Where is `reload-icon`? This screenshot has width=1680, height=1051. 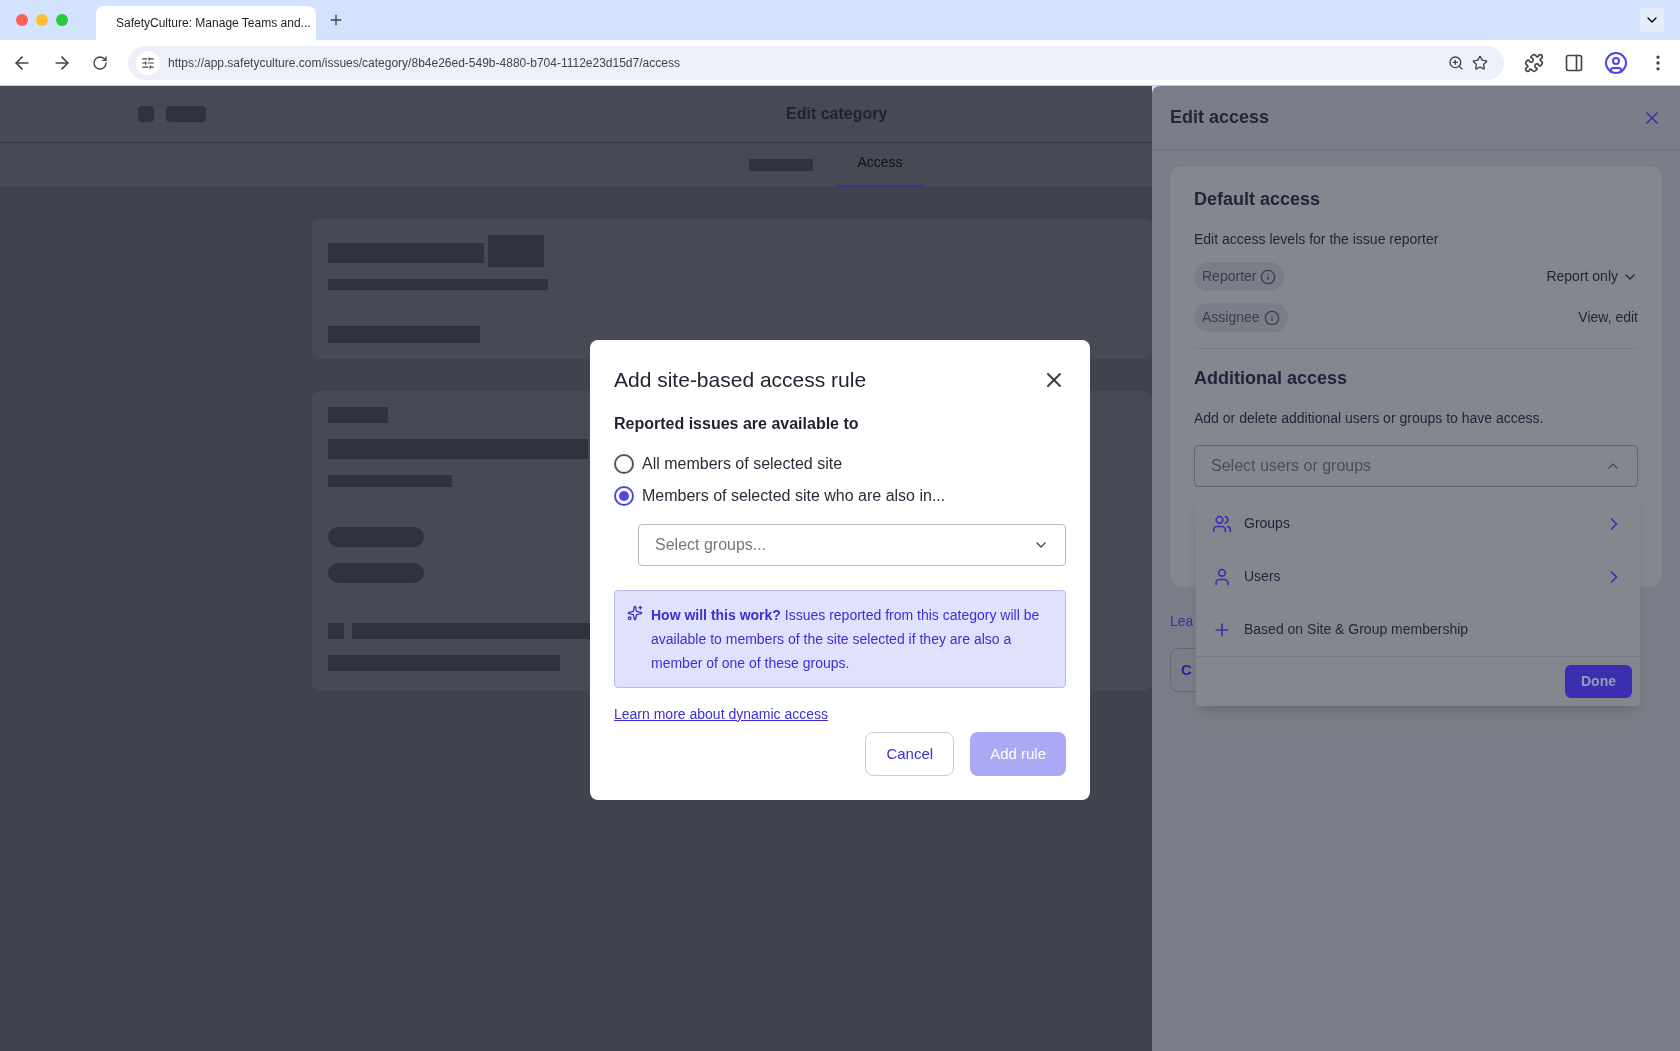
reload-icon is located at coordinates (100, 62).